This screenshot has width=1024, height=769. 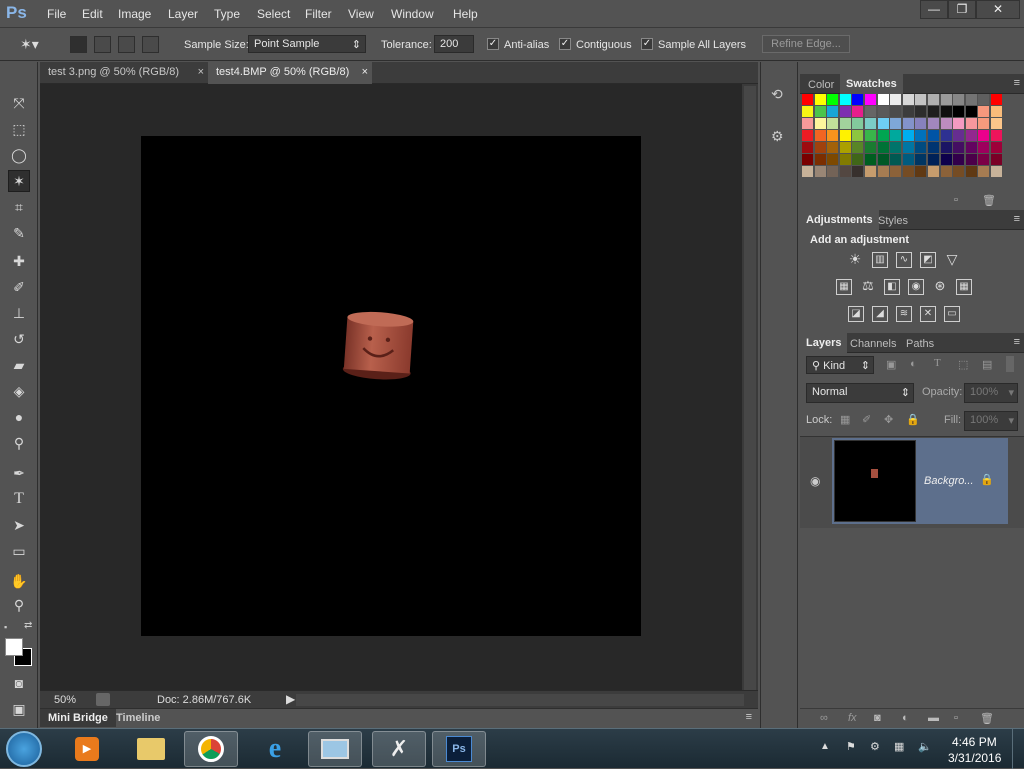 I want to click on tab-test4: test4.BMP @ 50% (RGB/8) ×, so click(x=290, y=73).